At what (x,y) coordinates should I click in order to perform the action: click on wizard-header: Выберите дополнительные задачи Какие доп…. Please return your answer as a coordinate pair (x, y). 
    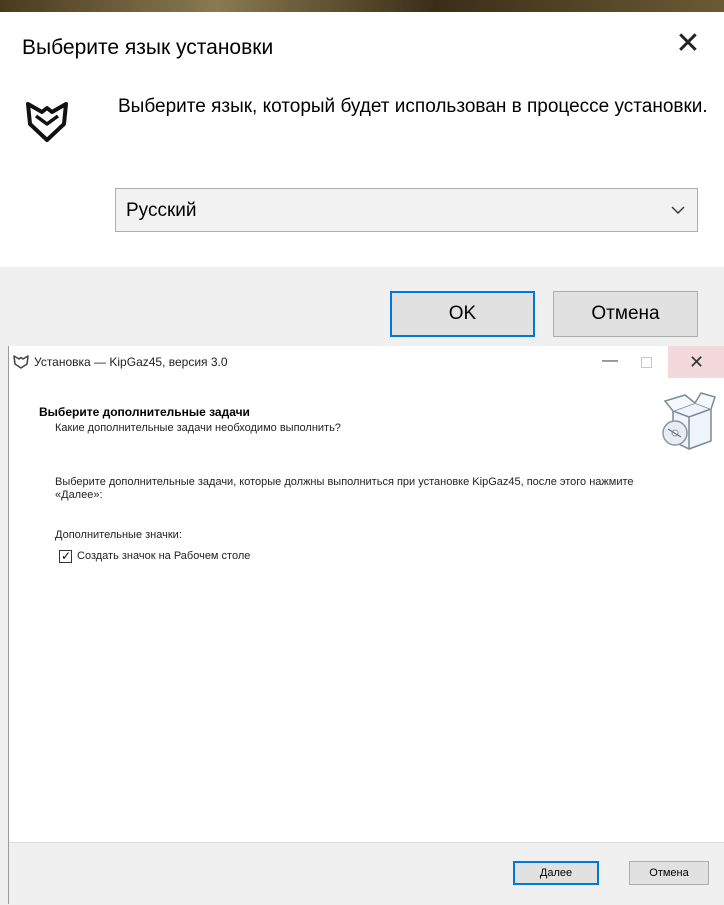
    Looking at the image, I should click on (366, 416).